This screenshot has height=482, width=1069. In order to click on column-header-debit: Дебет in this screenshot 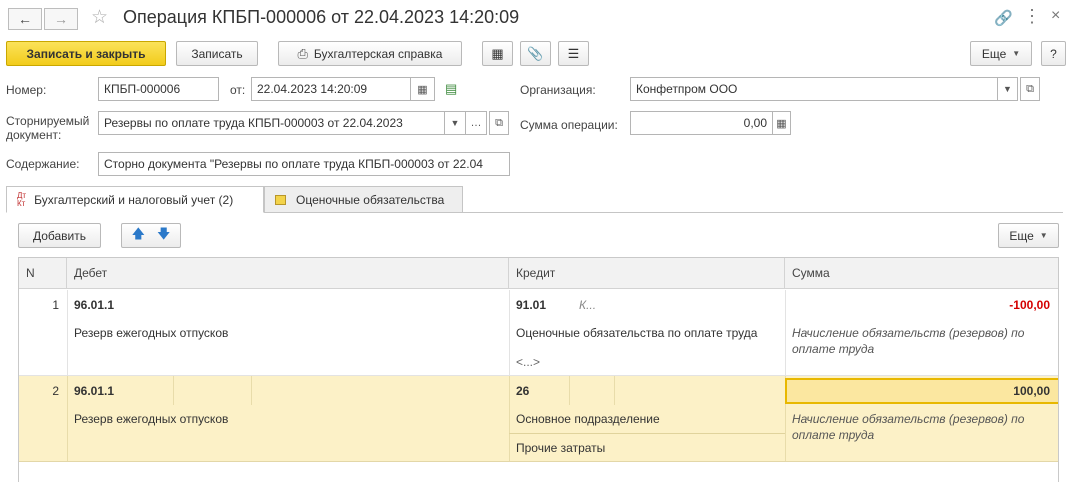, I will do `click(288, 273)`.